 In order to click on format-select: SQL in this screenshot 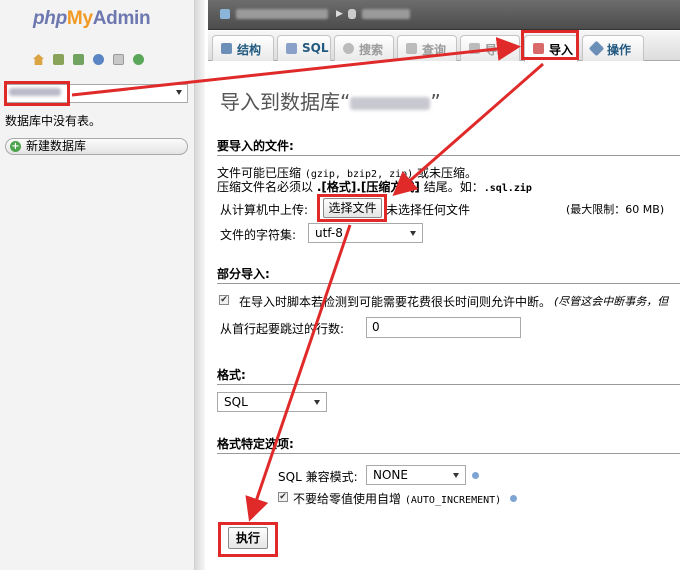, I will do `click(272, 402)`.